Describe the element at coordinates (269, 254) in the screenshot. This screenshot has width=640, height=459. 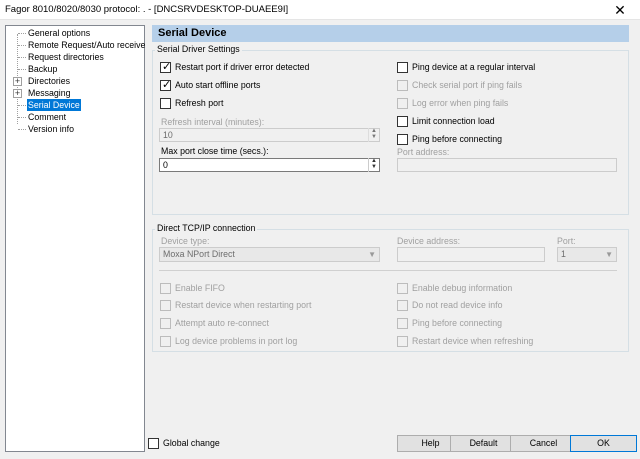
I see `device-type-dropdown: Moxa NPort Direct ▼` at that location.